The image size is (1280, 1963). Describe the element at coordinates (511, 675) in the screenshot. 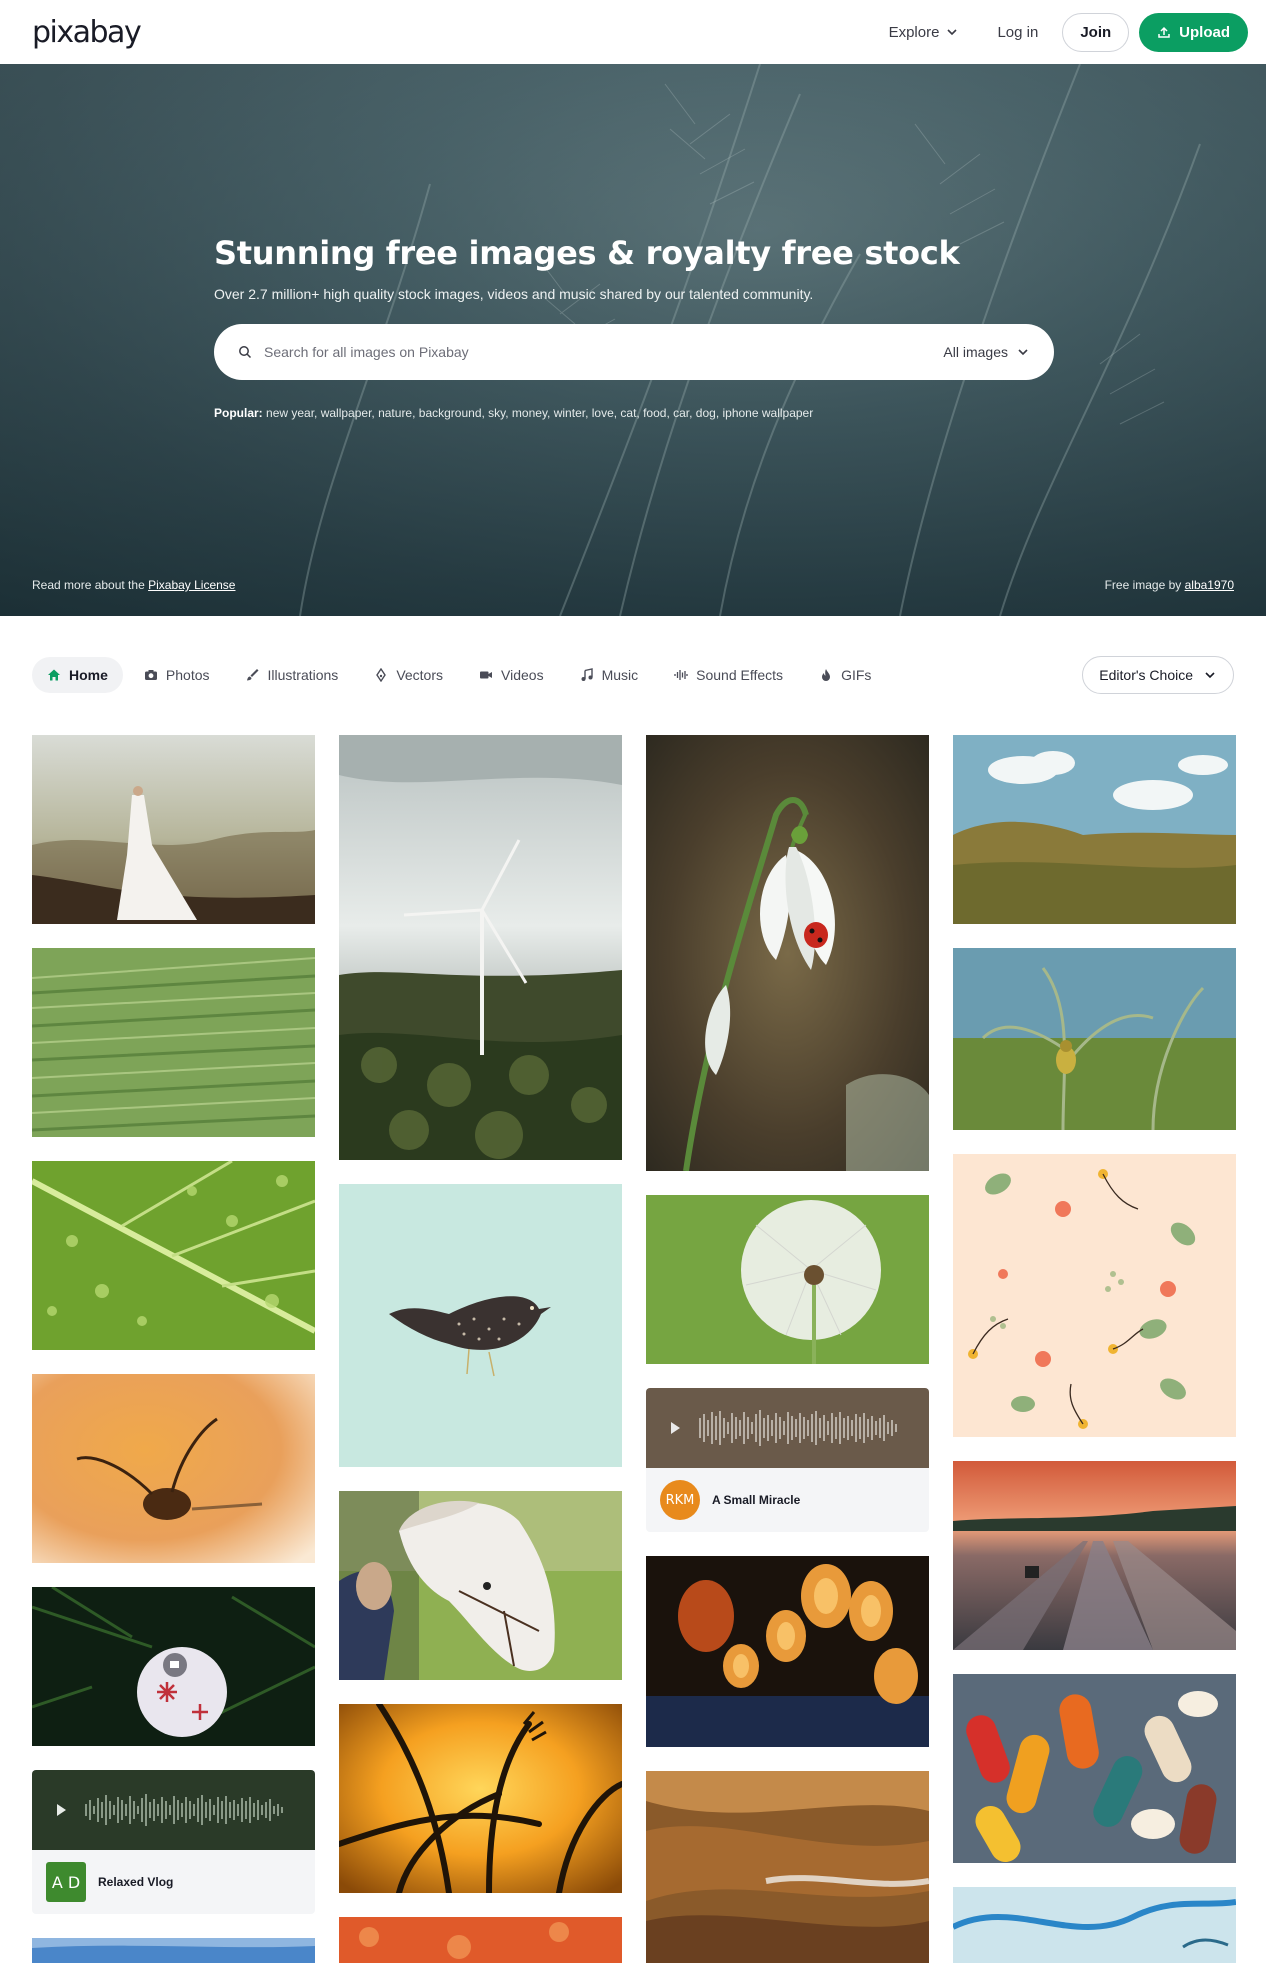

I see `tab-videos: Videos` at that location.